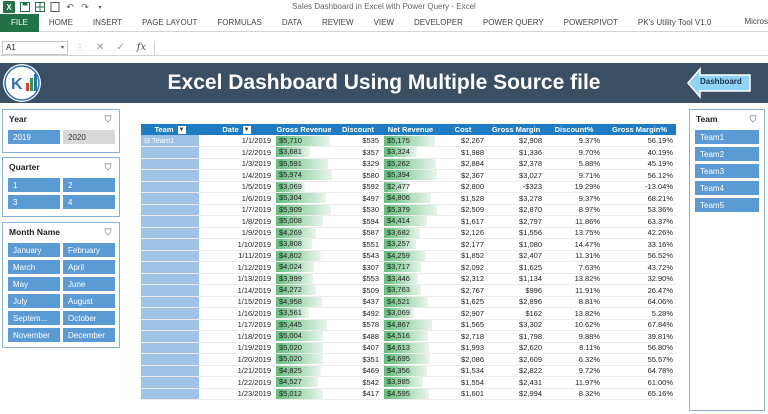 This screenshot has height=414, width=768. What do you see at coordinates (410, 175) in the screenshot?
I see `net-revenue-cell: $5,394` at bounding box center [410, 175].